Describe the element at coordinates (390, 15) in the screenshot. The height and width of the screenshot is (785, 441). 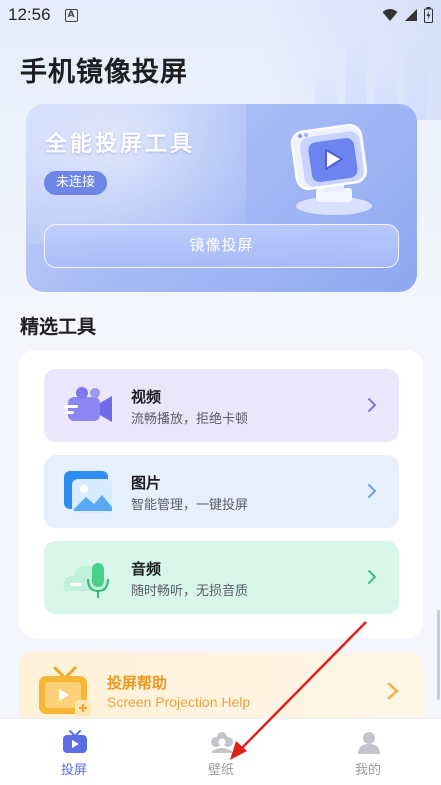
I see `wifi-icon` at that location.